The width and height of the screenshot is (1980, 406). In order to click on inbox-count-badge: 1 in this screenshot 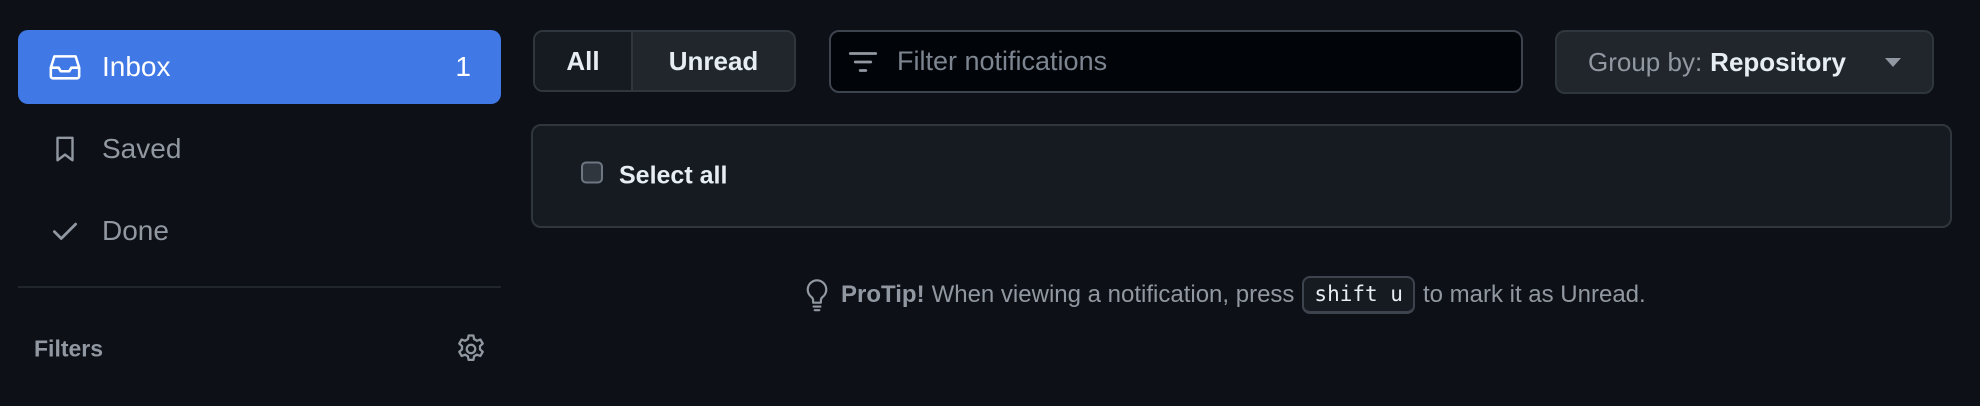, I will do `click(463, 66)`.